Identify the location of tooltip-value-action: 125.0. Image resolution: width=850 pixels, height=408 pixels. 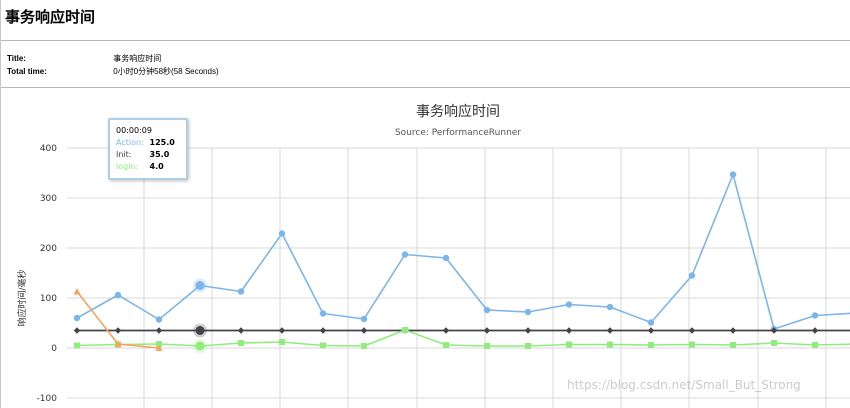
(162, 142).